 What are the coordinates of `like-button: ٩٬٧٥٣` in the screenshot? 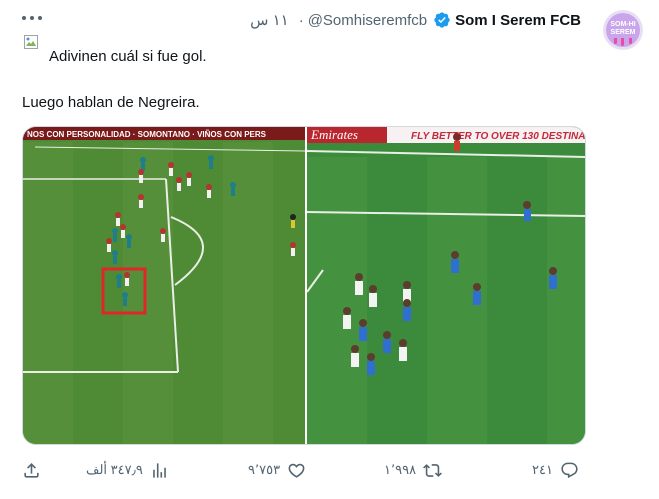 It's located at (277, 470).